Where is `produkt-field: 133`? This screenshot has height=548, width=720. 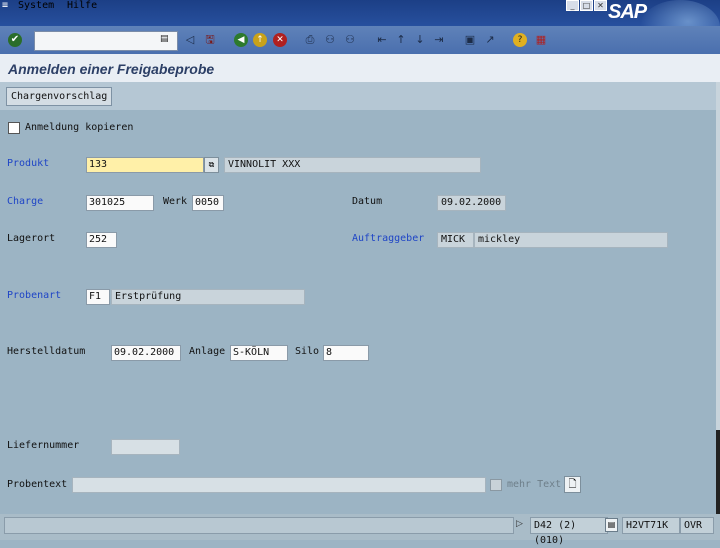 produkt-field: 133 is located at coordinates (145, 165).